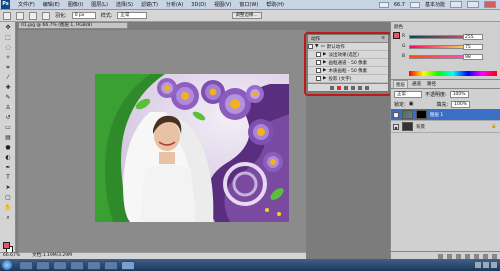  Describe the element at coordinates (8, 37) in the screenshot. I see `marquee-tool-icon: ⬚` at that location.